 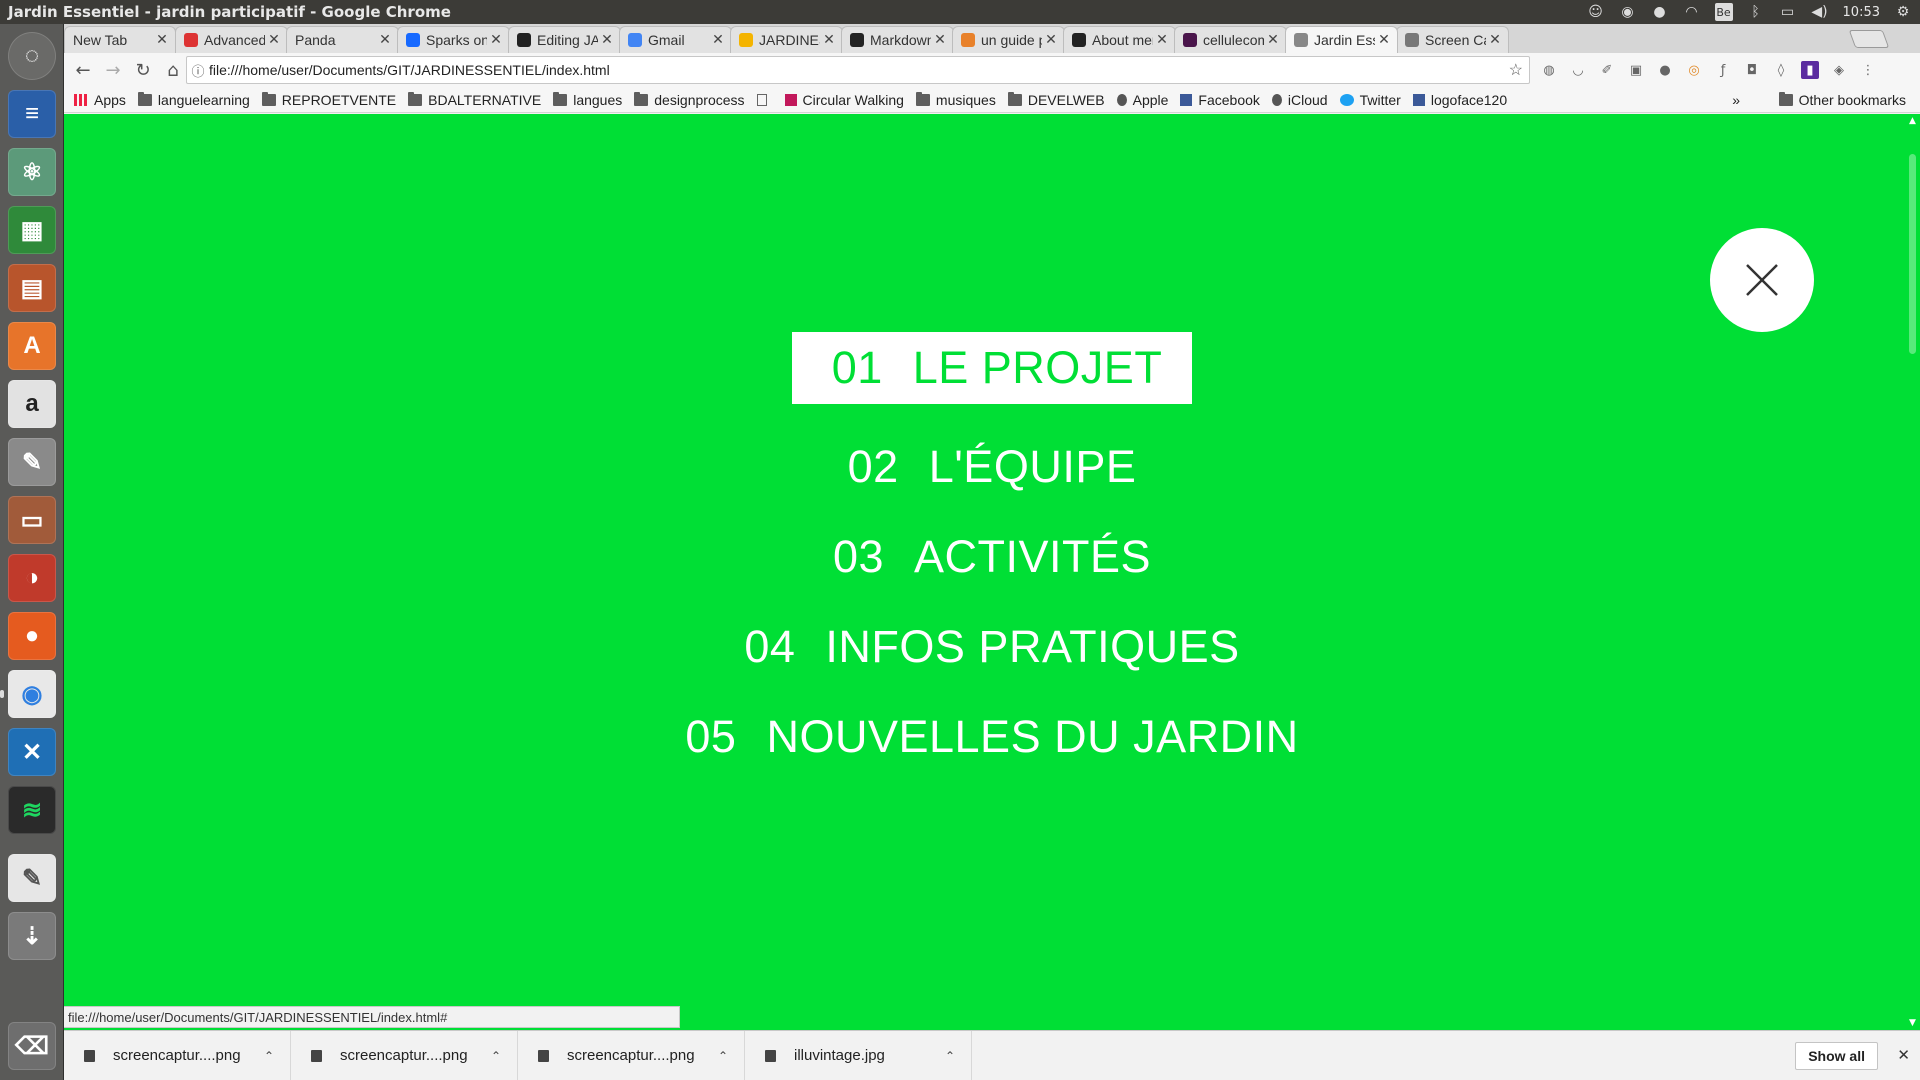 What do you see at coordinates (474, 99) in the screenshot?
I see `bookmark-item: BDALTERNATIVE` at bounding box center [474, 99].